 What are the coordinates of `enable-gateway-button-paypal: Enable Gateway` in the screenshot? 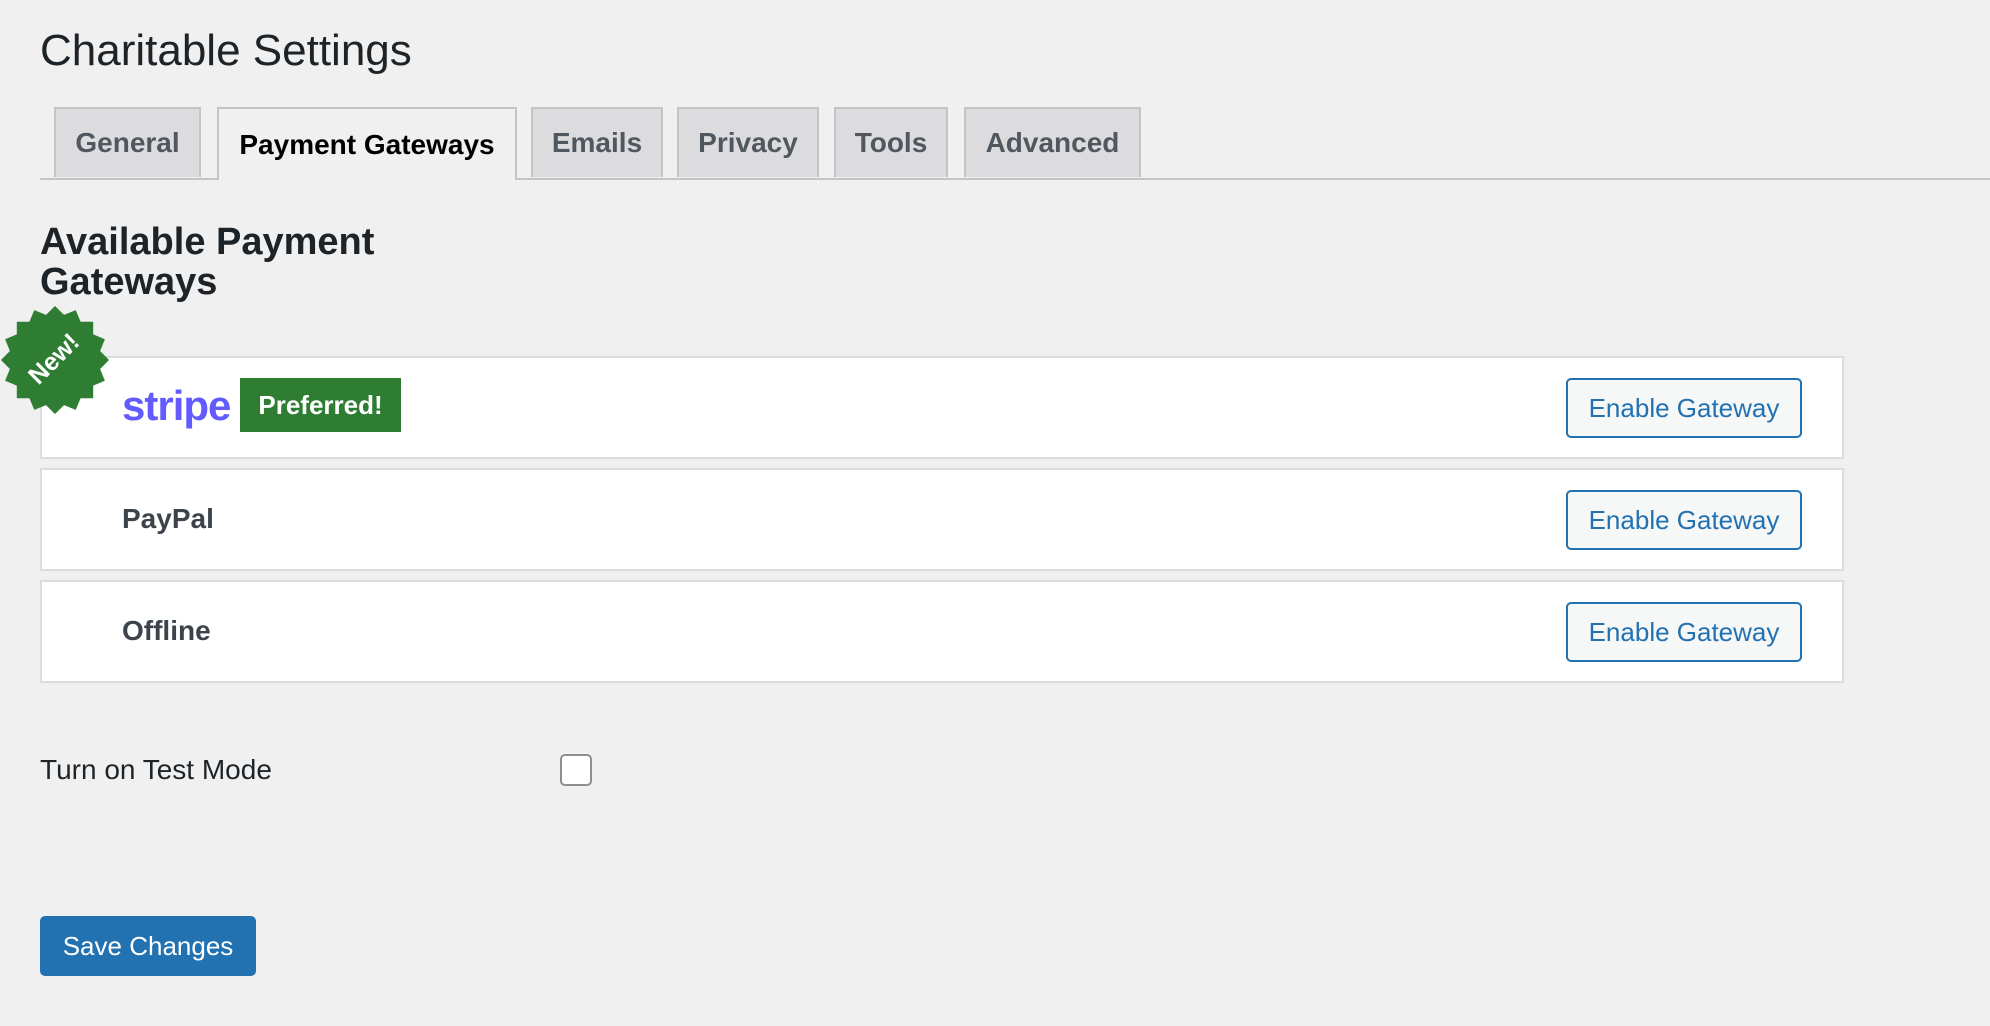 It's located at (1684, 520).